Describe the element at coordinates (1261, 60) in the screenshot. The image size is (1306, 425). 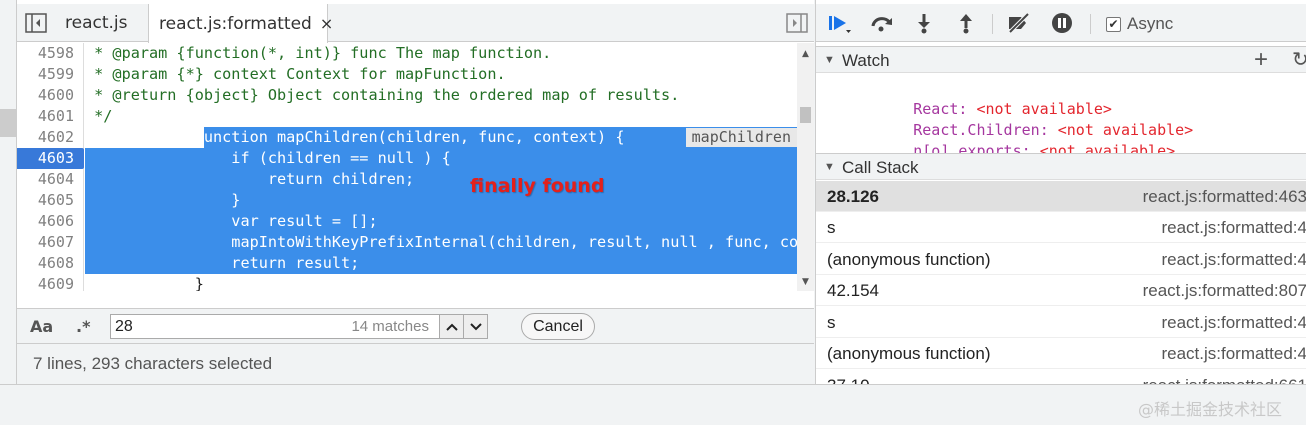
I see `add-watch-icon: +` at that location.